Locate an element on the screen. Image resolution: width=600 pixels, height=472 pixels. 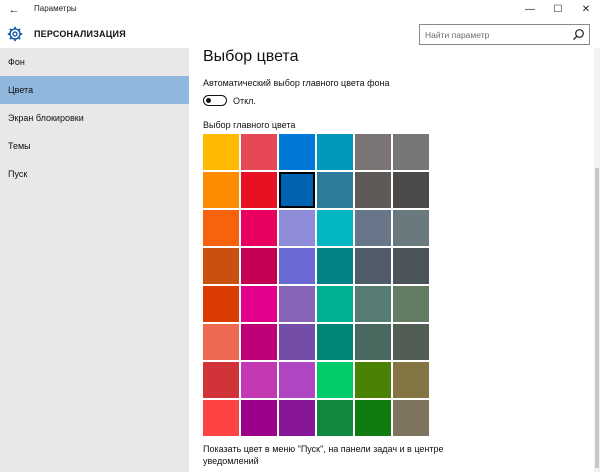
search-icon is located at coordinates (578, 34).